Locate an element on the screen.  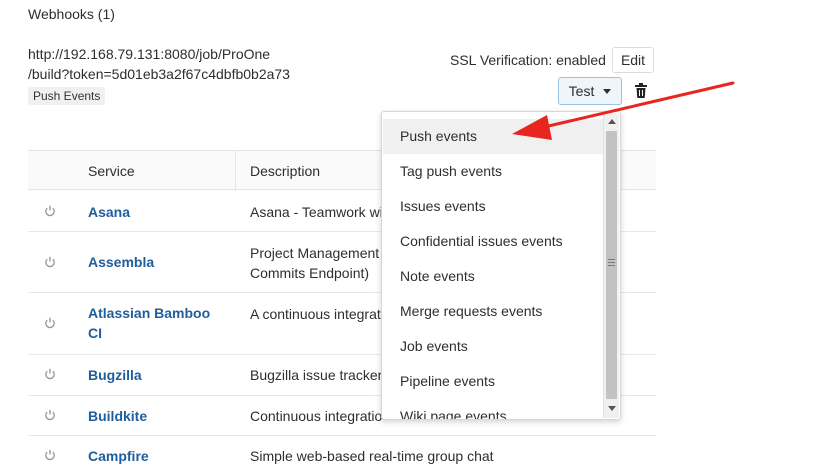
service-link-asana: Asana is located at coordinates (158, 212).